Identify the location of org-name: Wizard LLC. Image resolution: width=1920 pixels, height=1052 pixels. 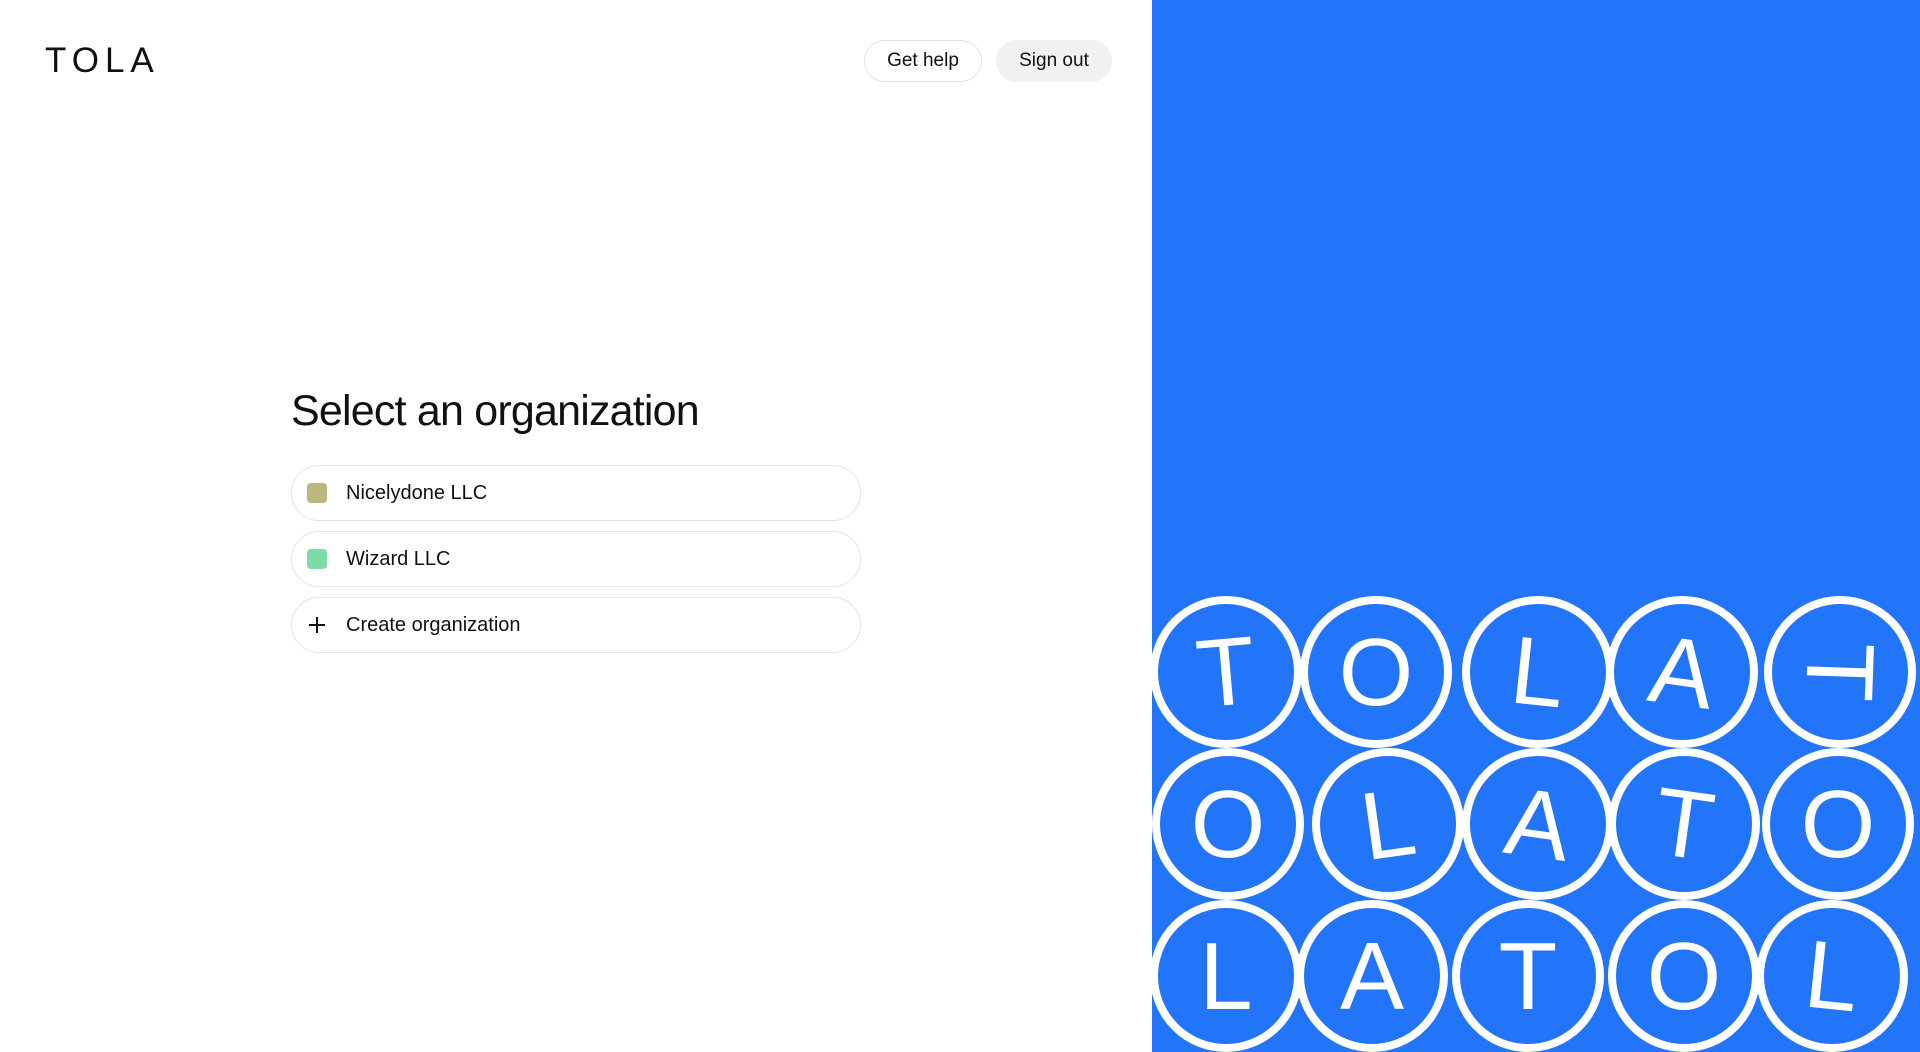
(398, 558).